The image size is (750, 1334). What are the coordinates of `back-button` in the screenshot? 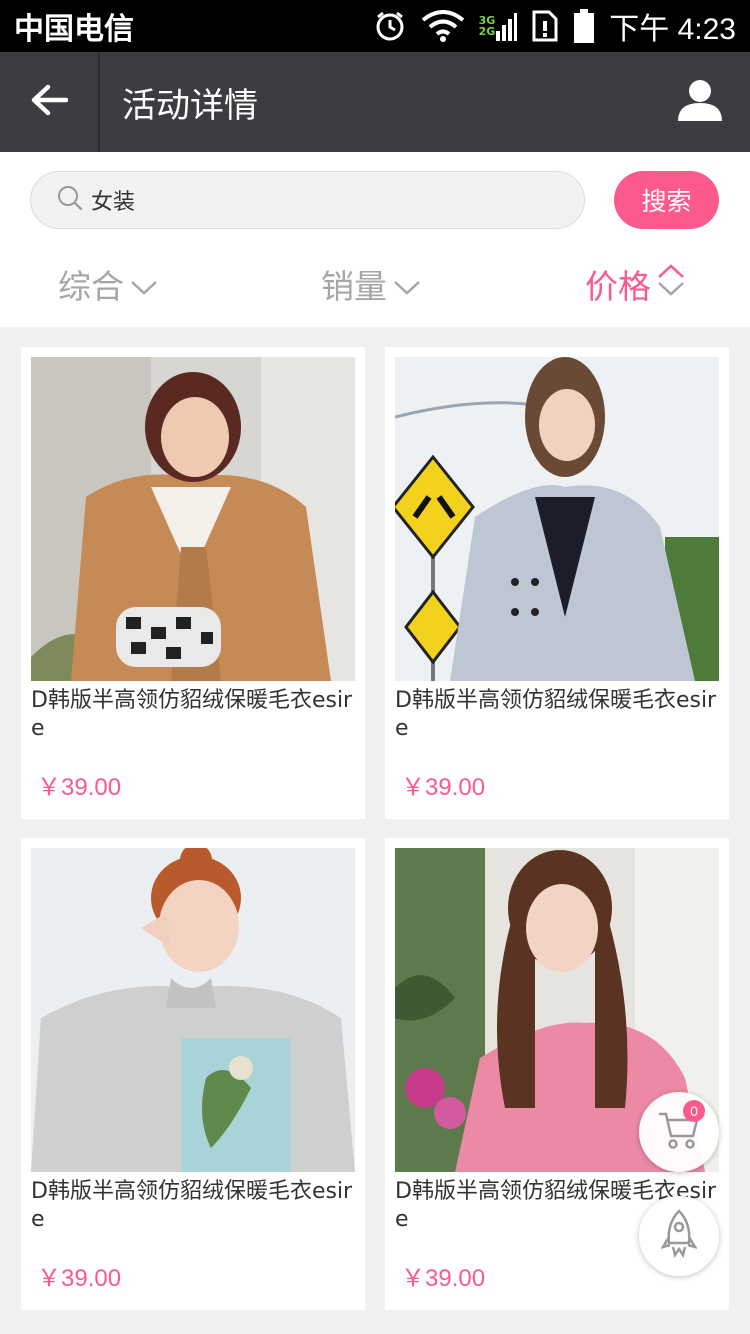 It's located at (50, 102).